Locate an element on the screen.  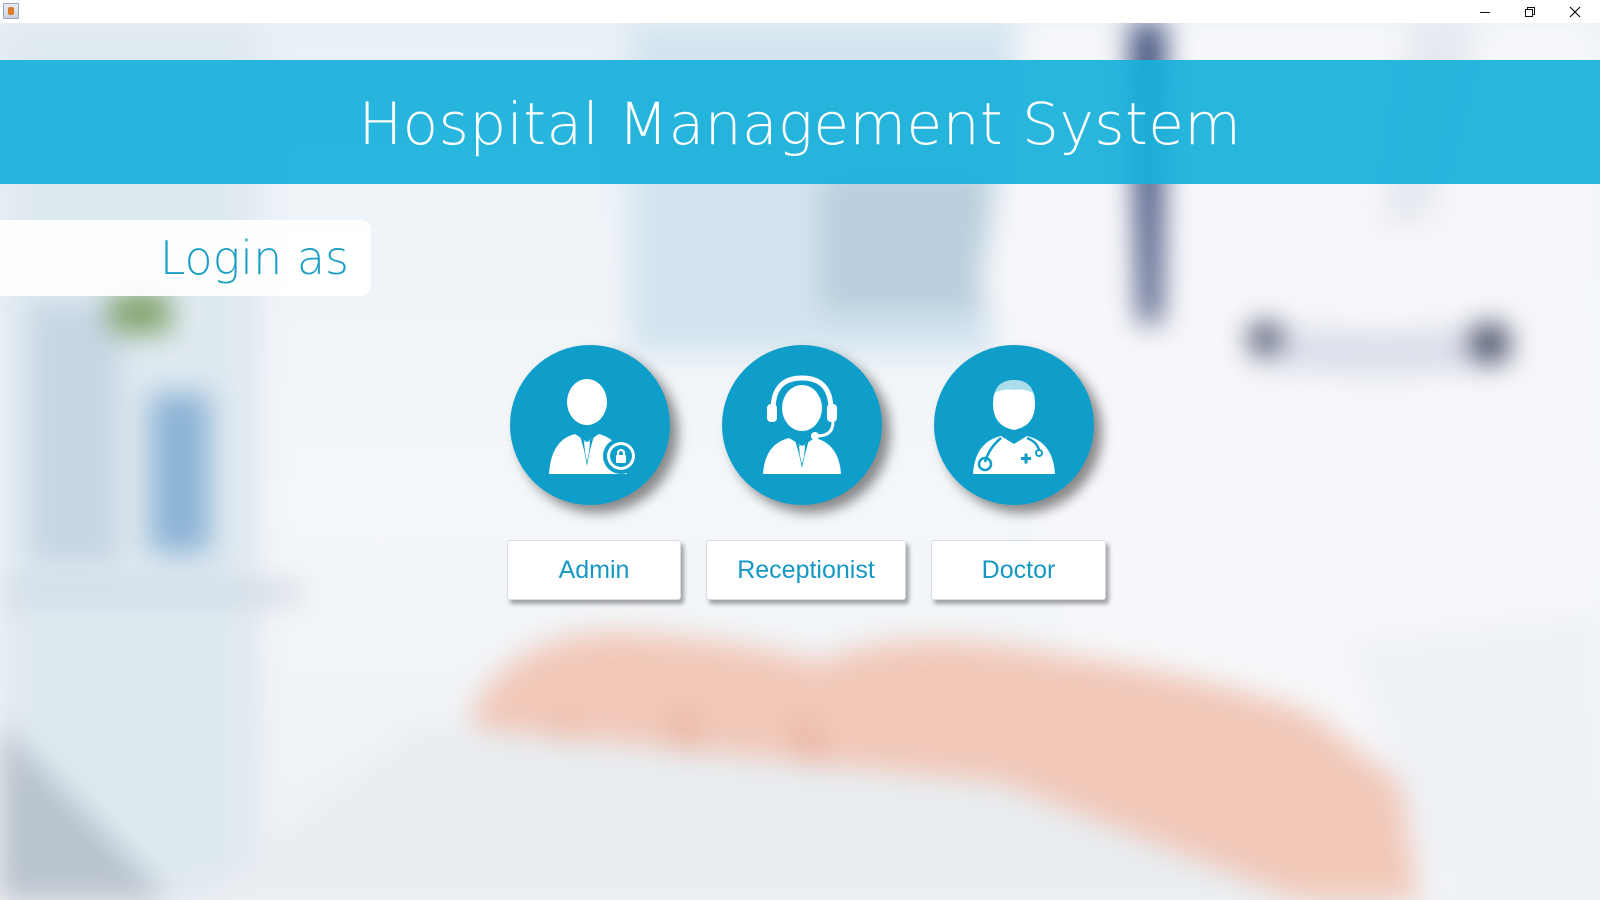
admin-button-label: Admin is located at coordinates (594, 569).